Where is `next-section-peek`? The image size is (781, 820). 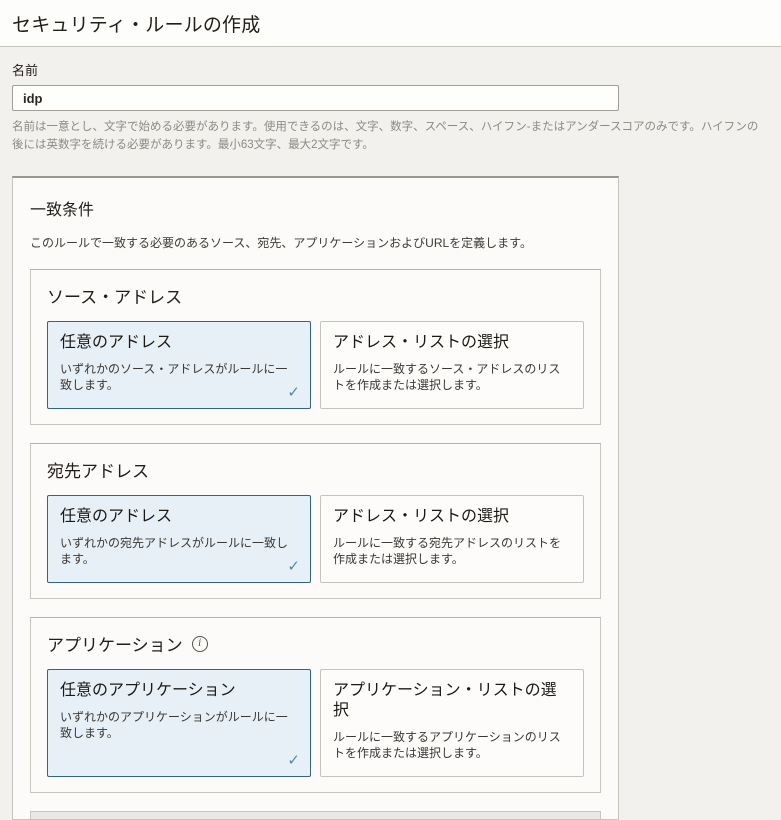 next-section-peek is located at coordinates (315, 814).